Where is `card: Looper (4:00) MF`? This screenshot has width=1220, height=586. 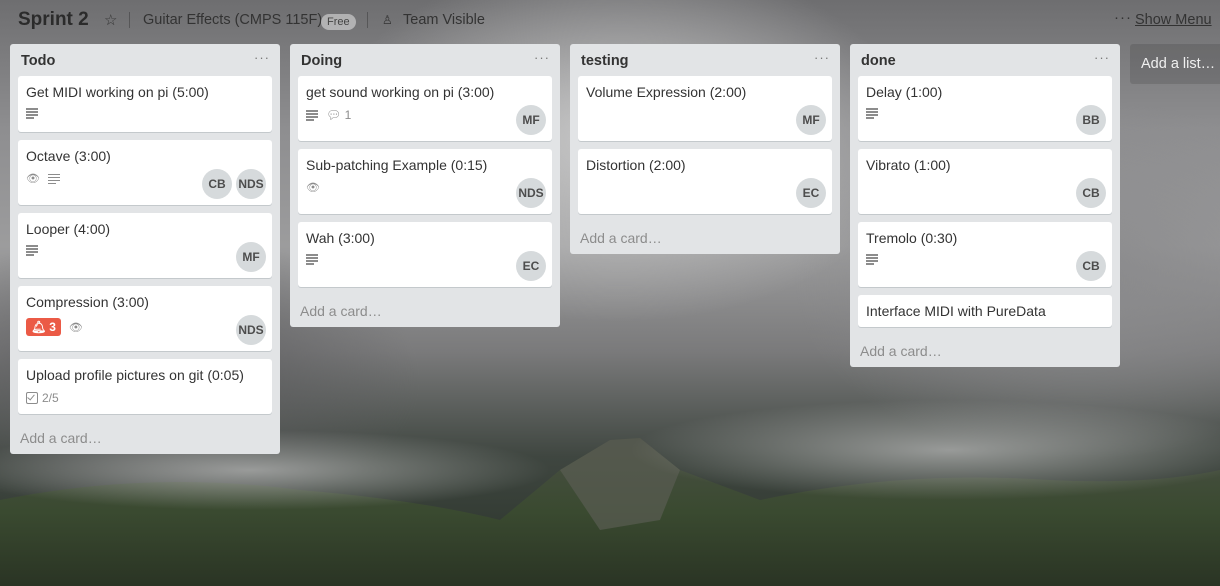 card: Looper (4:00) MF is located at coordinates (145, 245).